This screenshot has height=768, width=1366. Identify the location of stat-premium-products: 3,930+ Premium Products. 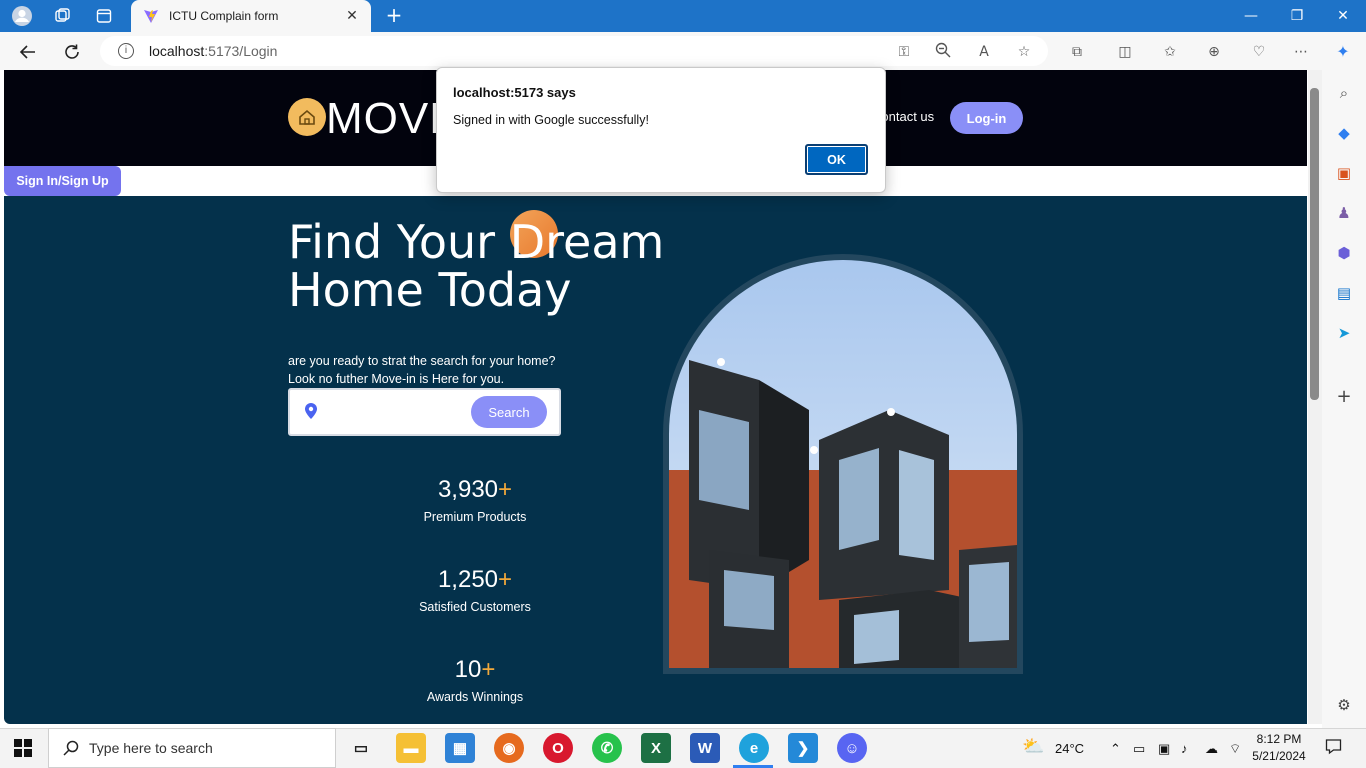
(475, 500).